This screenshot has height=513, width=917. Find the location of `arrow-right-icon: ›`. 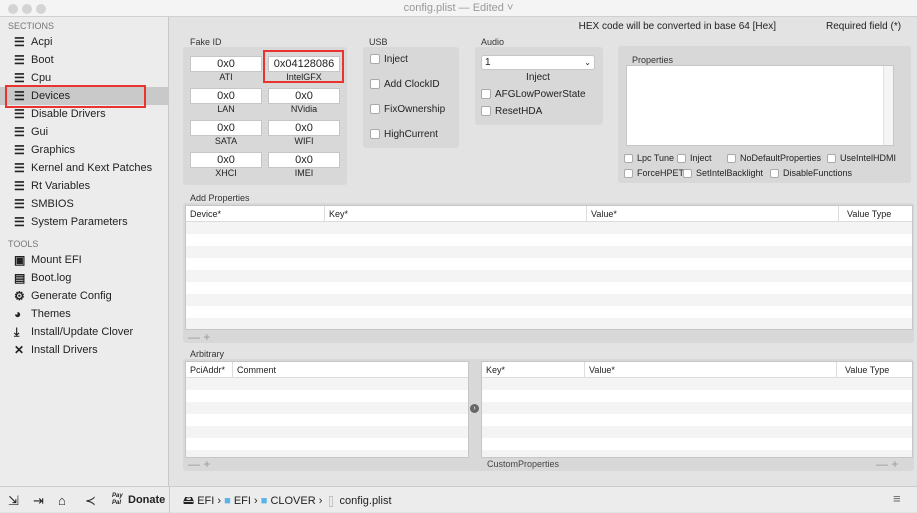

arrow-right-icon: › is located at coordinates (474, 408).